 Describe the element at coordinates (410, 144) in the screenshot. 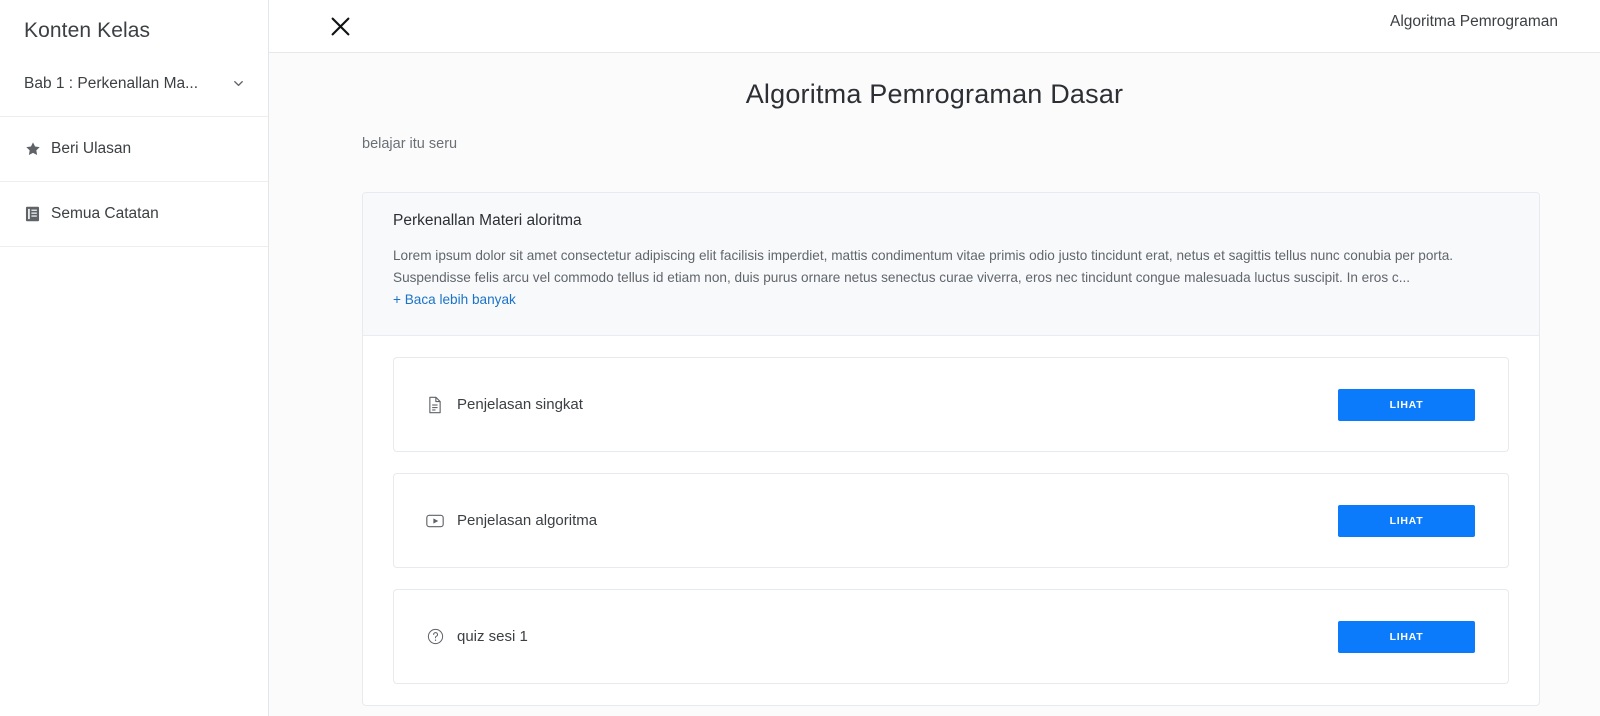

I see `page-subtitle: belajar itu seru` at that location.